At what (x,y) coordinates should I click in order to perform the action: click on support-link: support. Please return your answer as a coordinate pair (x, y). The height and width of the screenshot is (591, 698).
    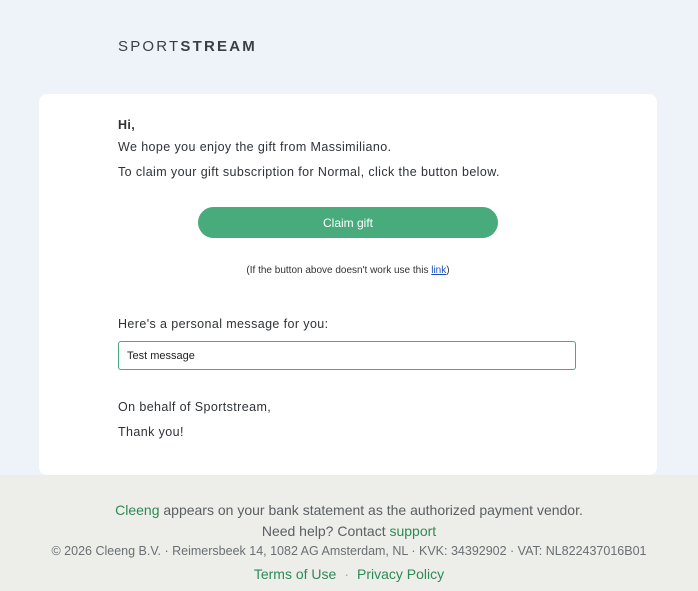
    Looking at the image, I should click on (412, 531).